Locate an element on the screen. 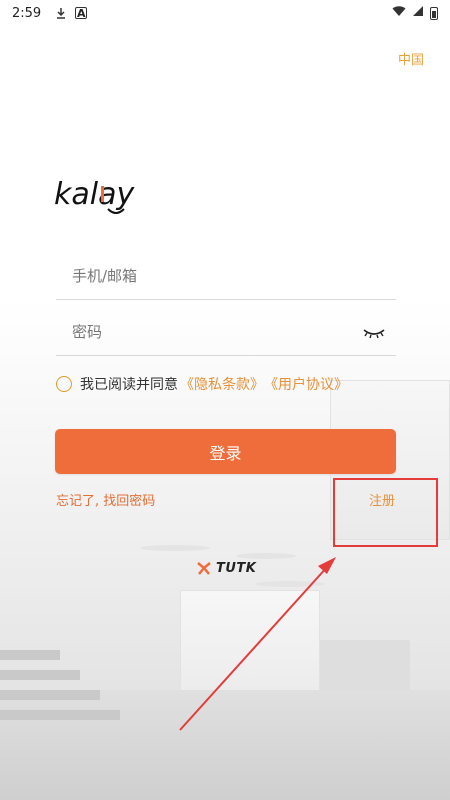 This screenshot has height=800, width=450. login-button: 登录 is located at coordinates (225, 451).